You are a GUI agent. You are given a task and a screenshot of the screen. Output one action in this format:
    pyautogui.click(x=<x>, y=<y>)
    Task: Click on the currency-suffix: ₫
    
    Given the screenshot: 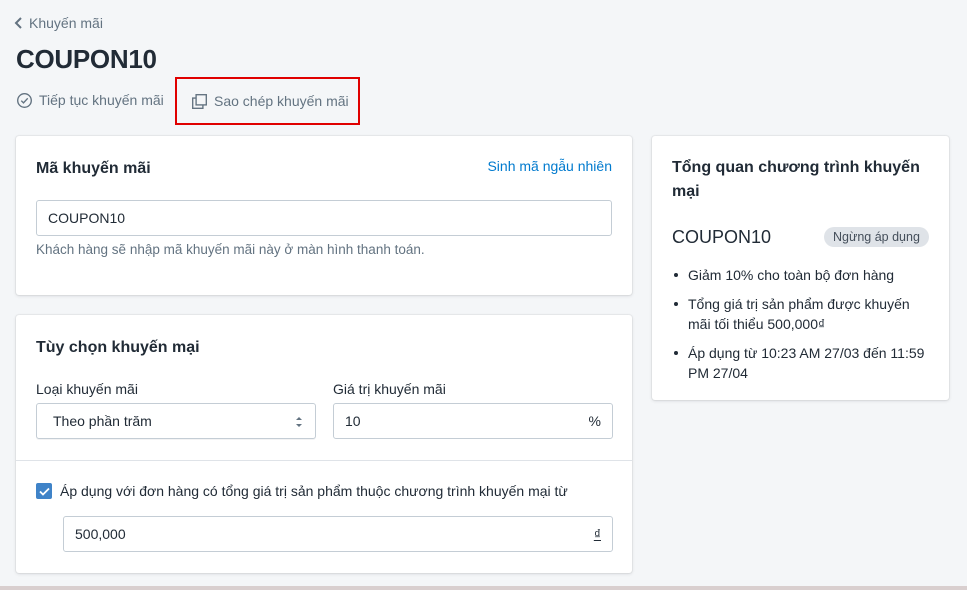 What is the action you would take?
    pyautogui.click(x=597, y=534)
    